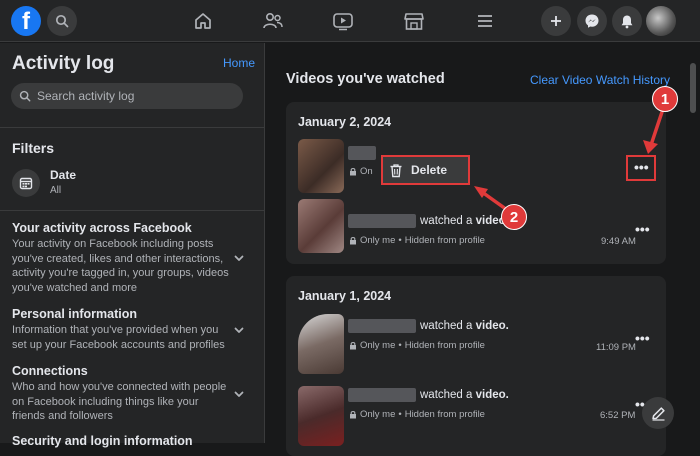 This screenshot has width=700, height=456. I want to click on annotation-step-2: 2, so click(514, 217).